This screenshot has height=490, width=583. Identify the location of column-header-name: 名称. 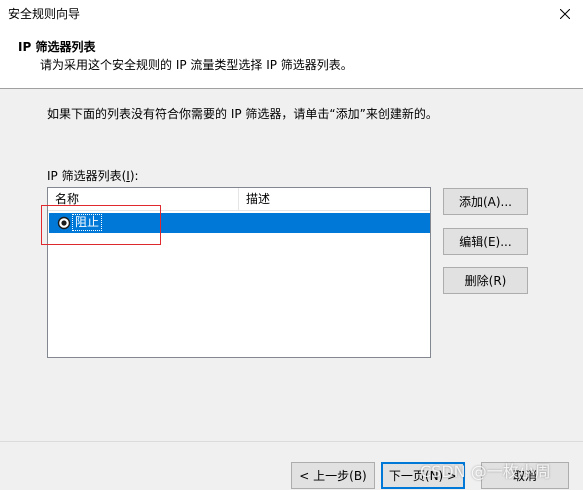
(143, 199).